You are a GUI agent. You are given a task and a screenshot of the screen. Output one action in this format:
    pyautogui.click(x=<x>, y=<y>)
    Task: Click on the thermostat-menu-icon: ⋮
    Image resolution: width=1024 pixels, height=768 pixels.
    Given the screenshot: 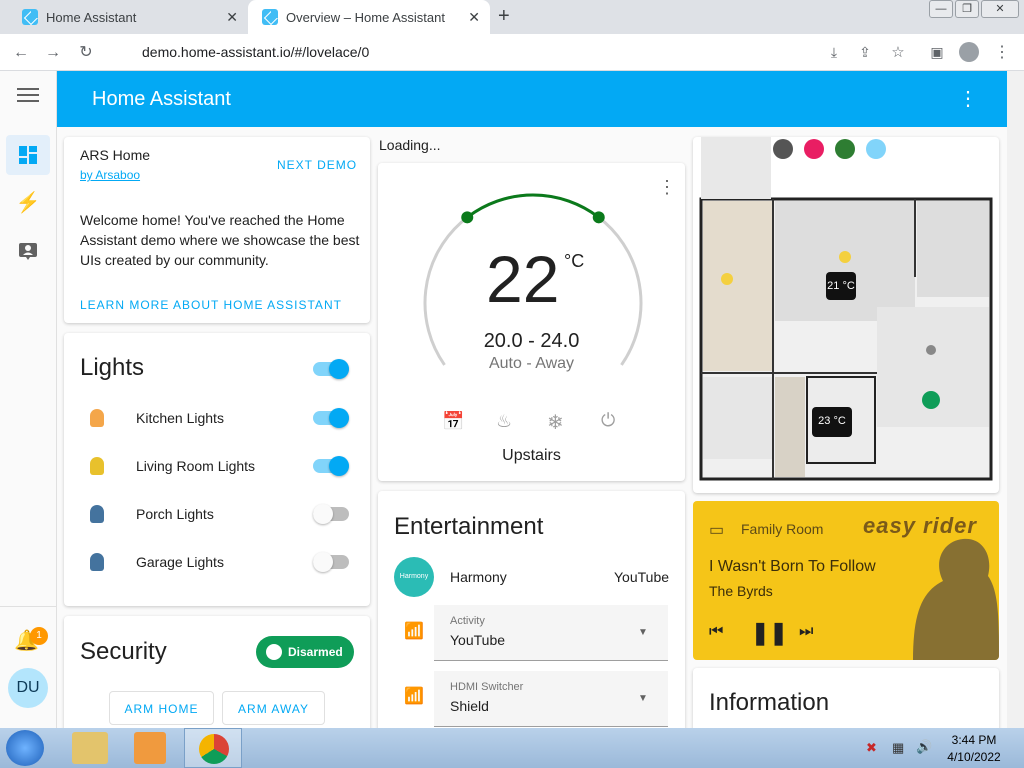 What is the action you would take?
    pyautogui.click(x=667, y=187)
    